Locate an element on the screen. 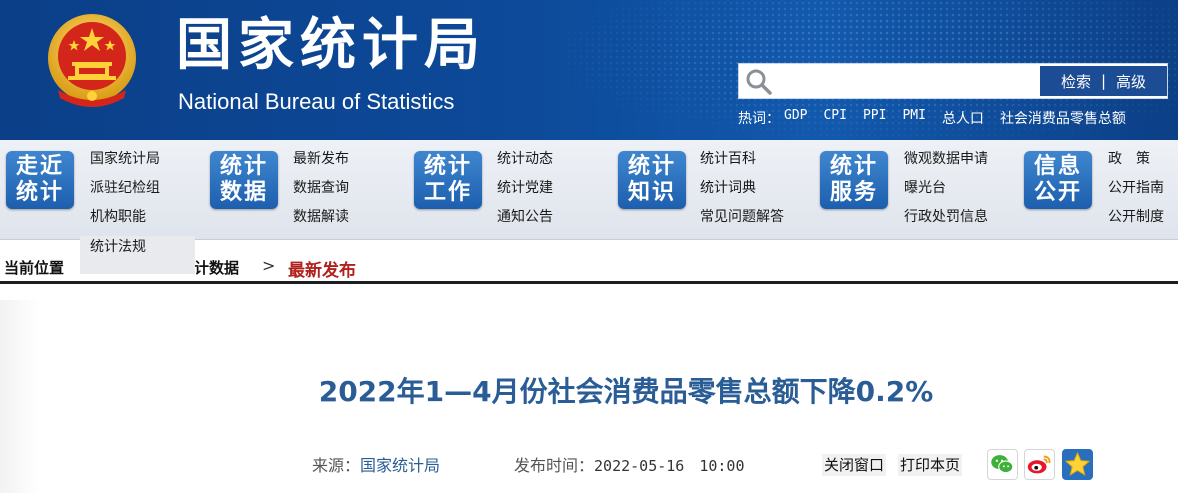 This screenshot has height=493, width=1178. wechat-icon is located at coordinates (1002, 464).